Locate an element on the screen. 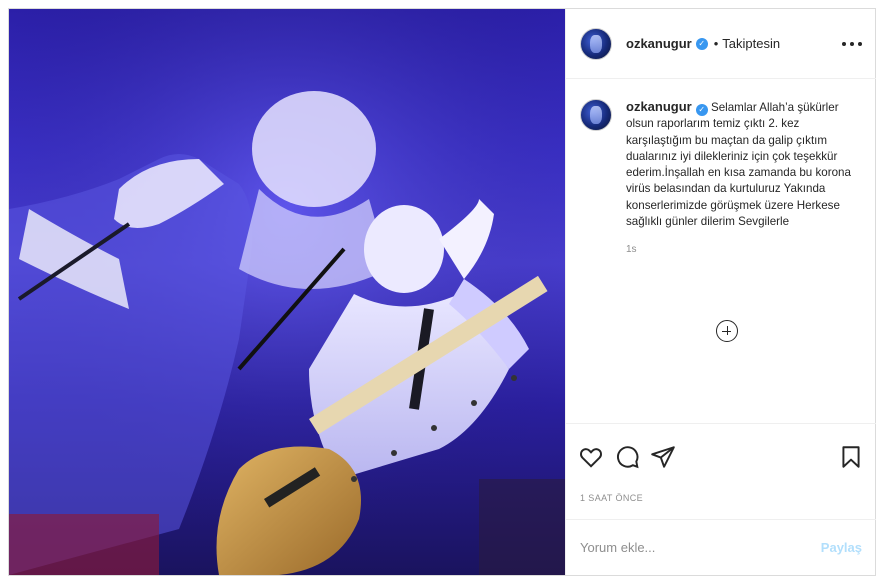 Image resolution: width=880 pixels, height=582 pixels. more-dots-icon is located at coordinates (852, 44).